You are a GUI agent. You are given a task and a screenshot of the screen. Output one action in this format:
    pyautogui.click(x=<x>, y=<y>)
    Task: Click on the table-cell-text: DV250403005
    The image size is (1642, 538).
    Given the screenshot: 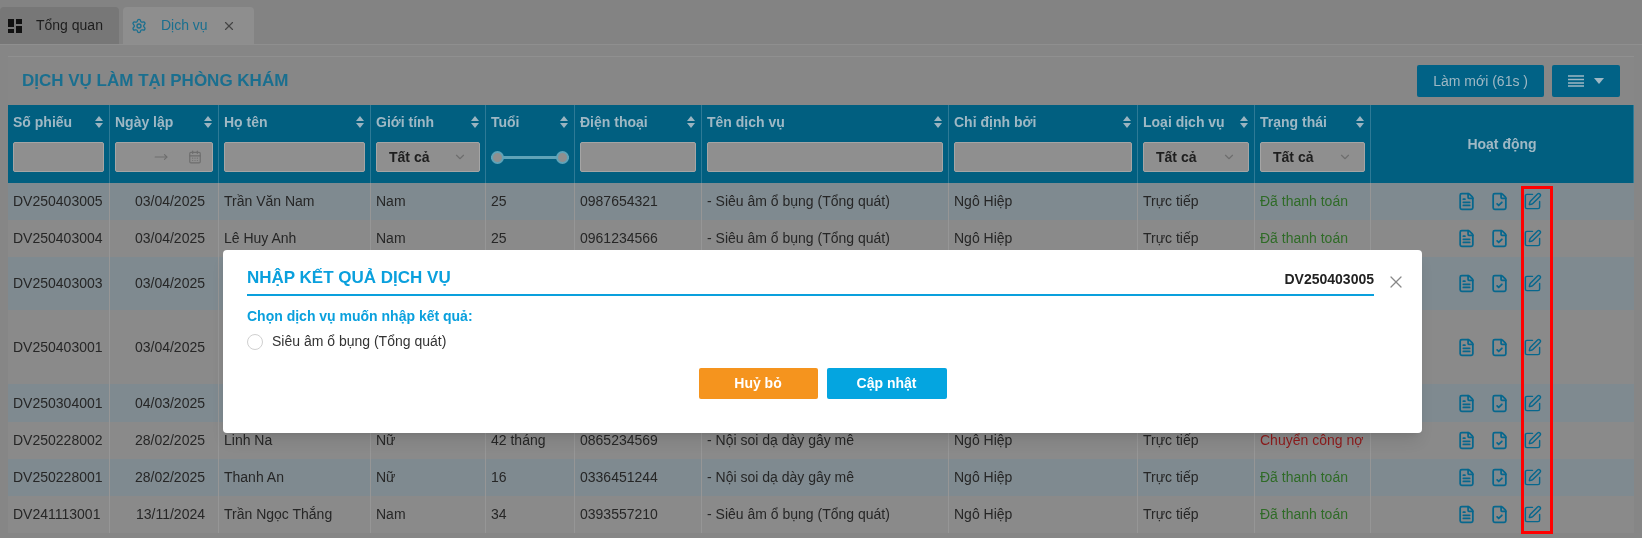 What is the action you would take?
    pyautogui.click(x=58, y=201)
    